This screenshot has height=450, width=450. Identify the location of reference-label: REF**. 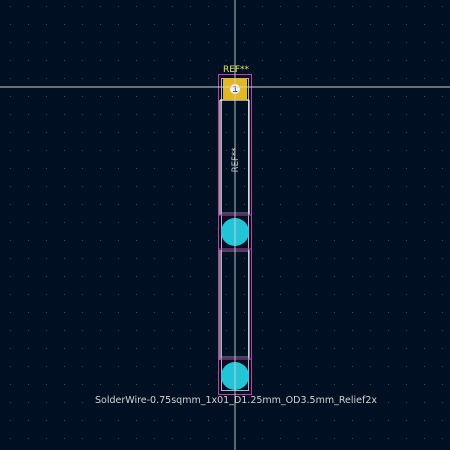
(236, 70).